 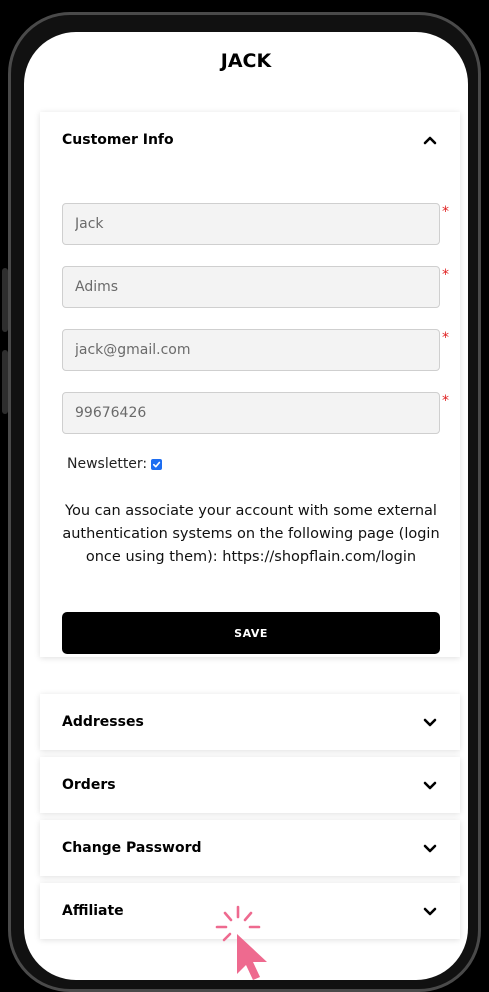 What do you see at coordinates (89, 785) in the screenshot?
I see `orders-title: Orders` at bounding box center [89, 785].